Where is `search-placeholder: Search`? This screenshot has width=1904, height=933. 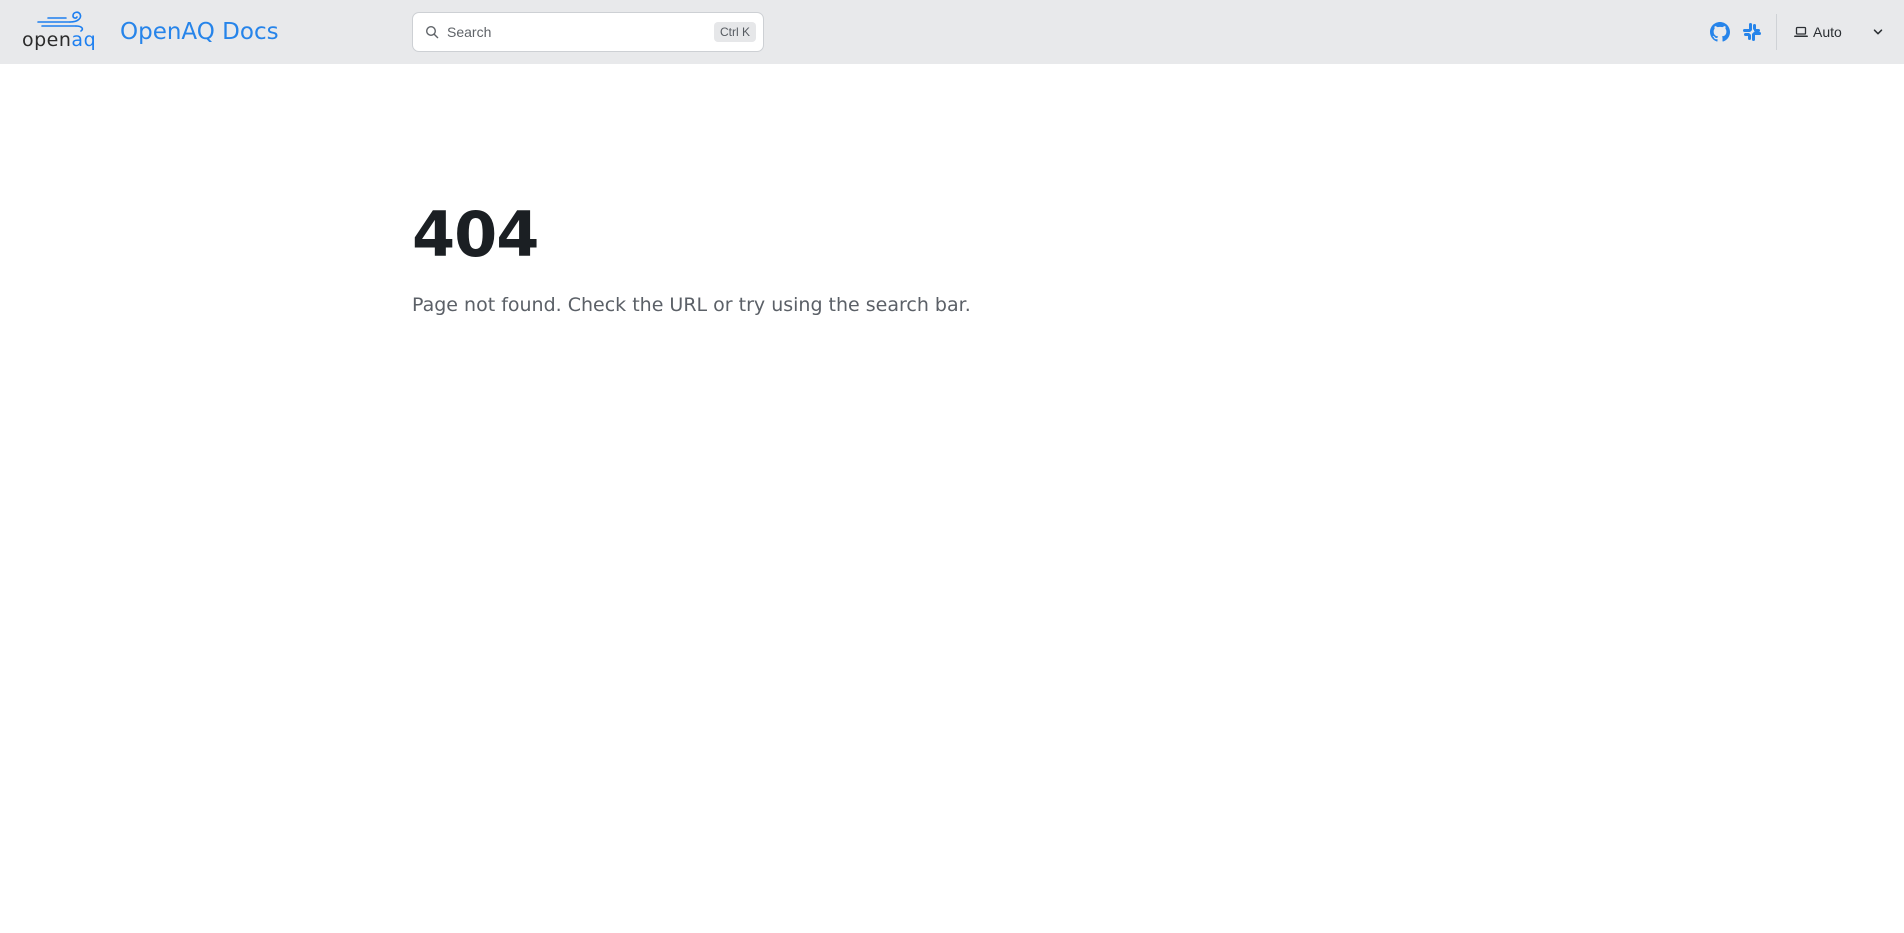
search-placeholder: Search is located at coordinates (469, 32).